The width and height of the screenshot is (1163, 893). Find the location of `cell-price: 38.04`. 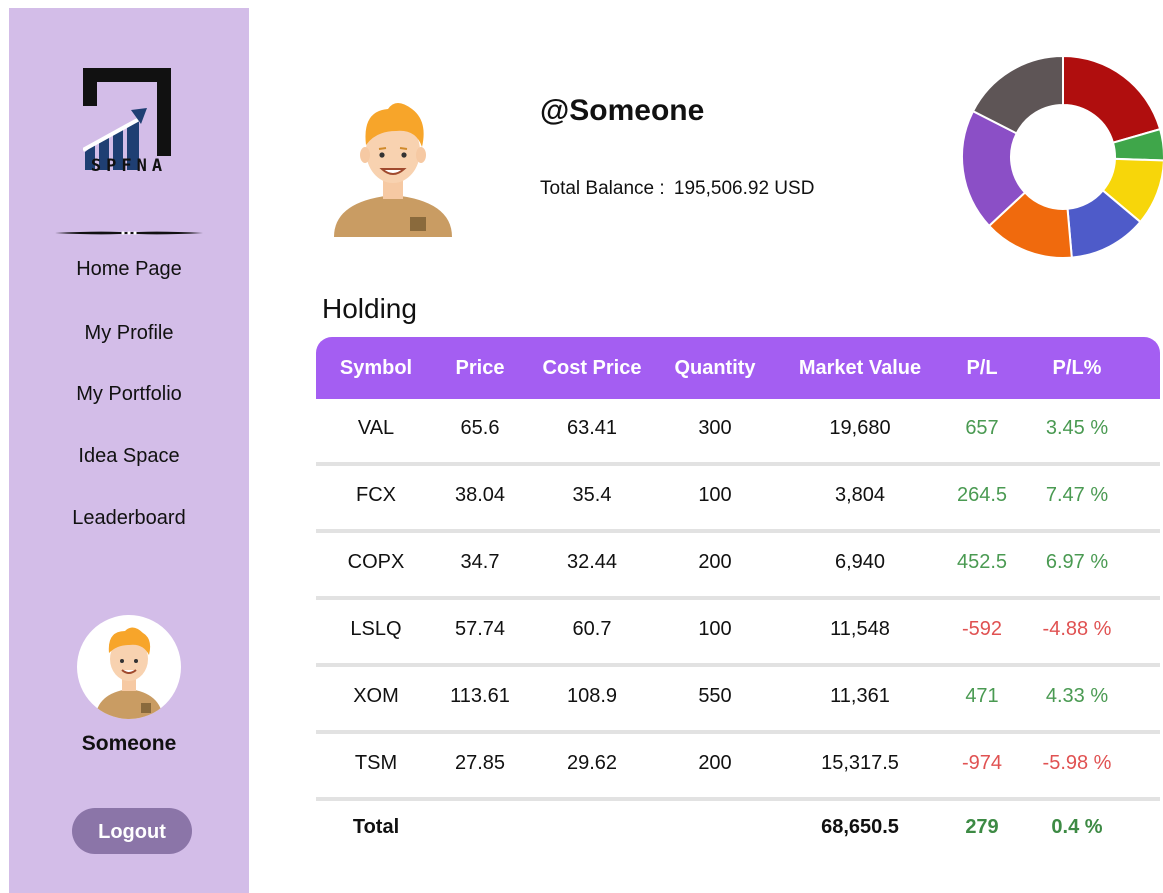

cell-price: 38.04 is located at coordinates (480, 495).